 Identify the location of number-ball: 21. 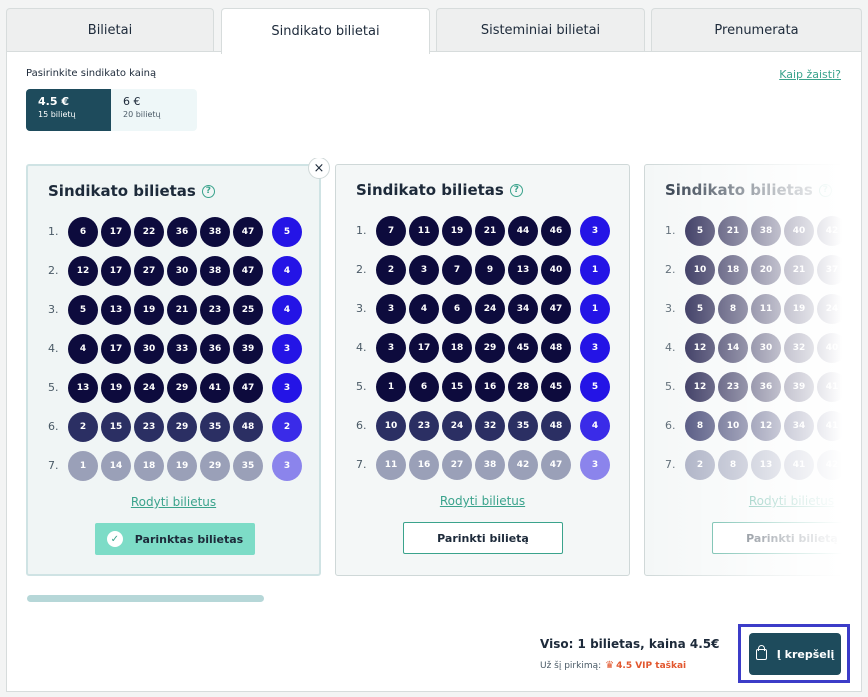
(733, 230).